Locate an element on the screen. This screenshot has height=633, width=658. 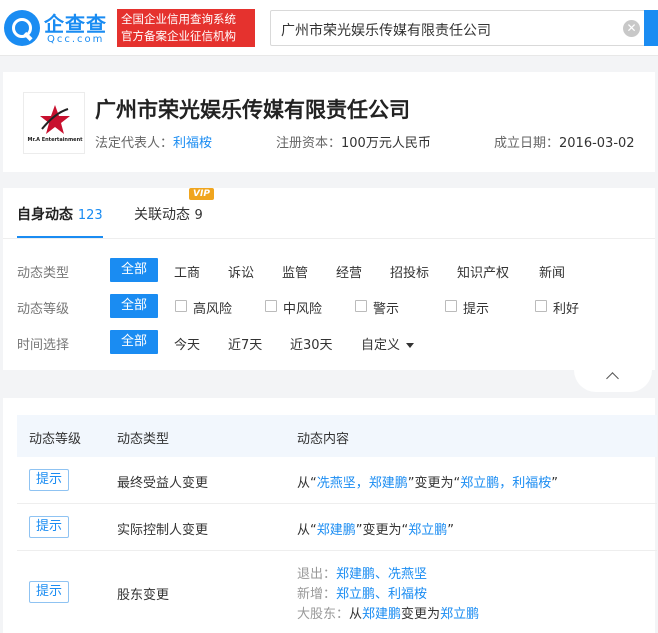
logo-text-cn: 企查查 is located at coordinates (75, 24).